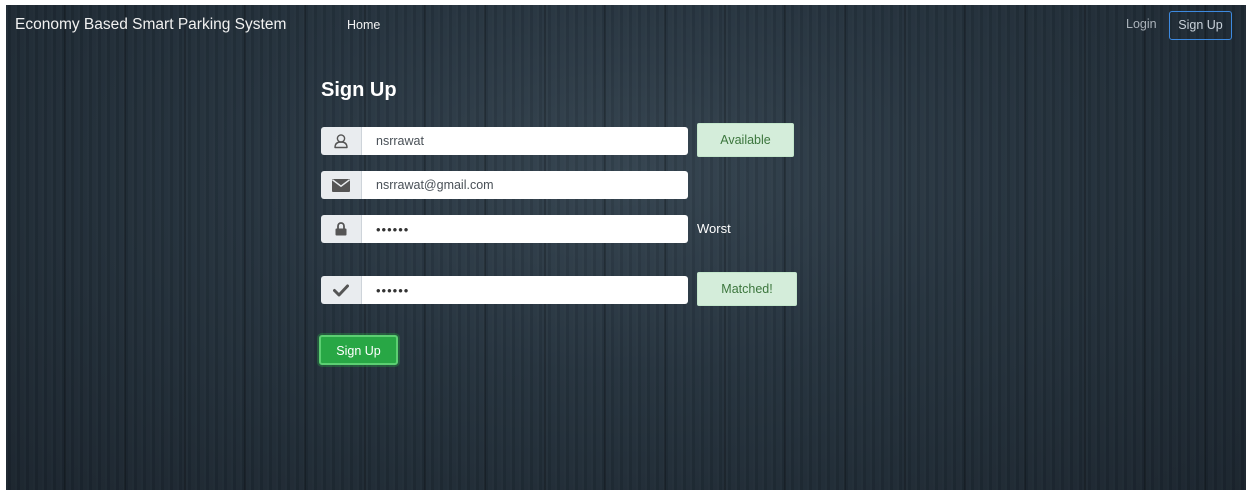  What do you see at coordinates (341, 229) in the screenshot?
I see `lock-icon` at bounding box center [341, 229].